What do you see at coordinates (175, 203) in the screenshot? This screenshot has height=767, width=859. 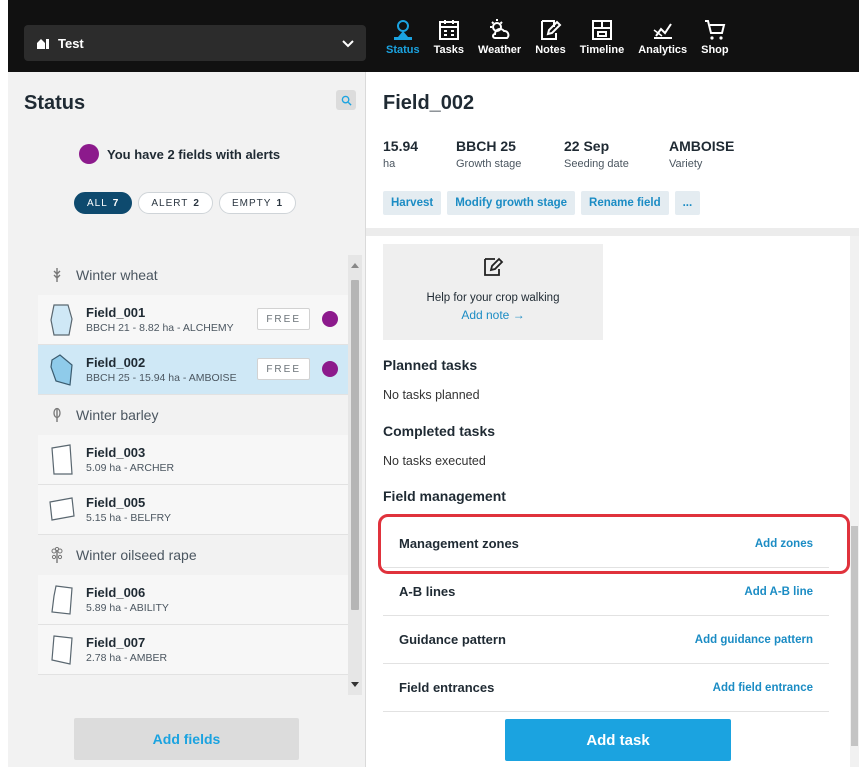 I see `filter-alert: ALERT 2` at bounding box center [175, 203].